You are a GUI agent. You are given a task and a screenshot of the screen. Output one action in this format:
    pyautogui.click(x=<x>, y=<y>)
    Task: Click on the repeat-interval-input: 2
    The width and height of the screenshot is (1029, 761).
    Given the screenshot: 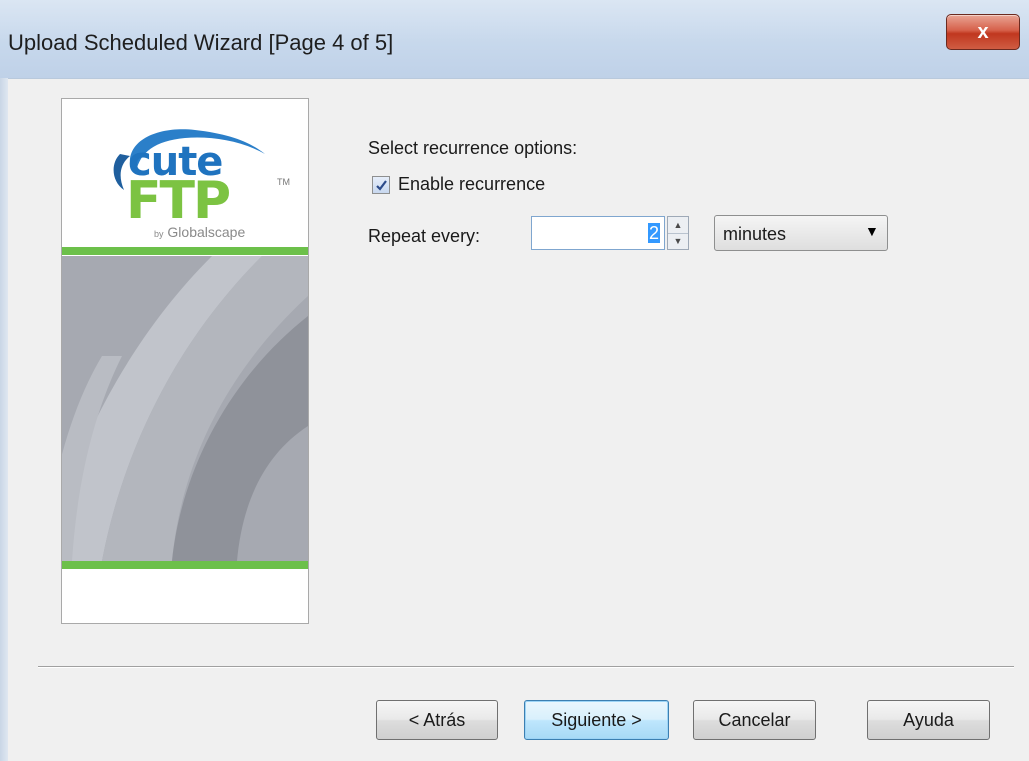 What is the action you would take?
    pyautogui.click(x=598, y=233)
    